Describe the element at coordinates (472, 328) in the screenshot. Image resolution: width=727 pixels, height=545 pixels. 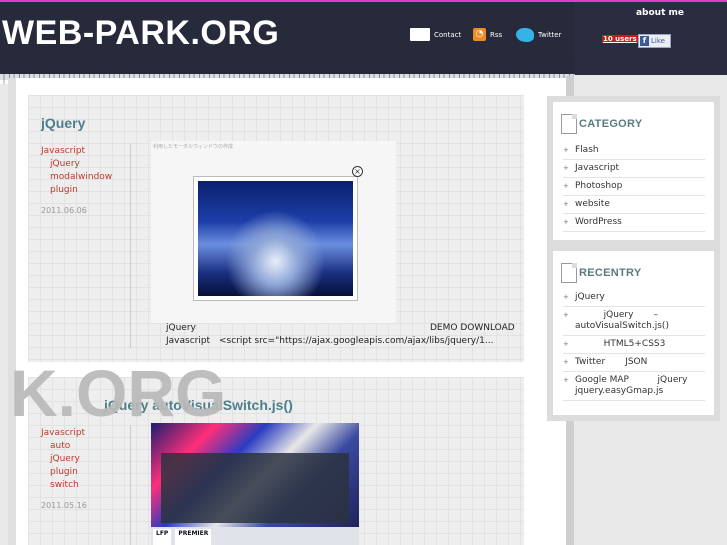
I see `demo-download-link: DEMO DOWNLOAD` at that location.